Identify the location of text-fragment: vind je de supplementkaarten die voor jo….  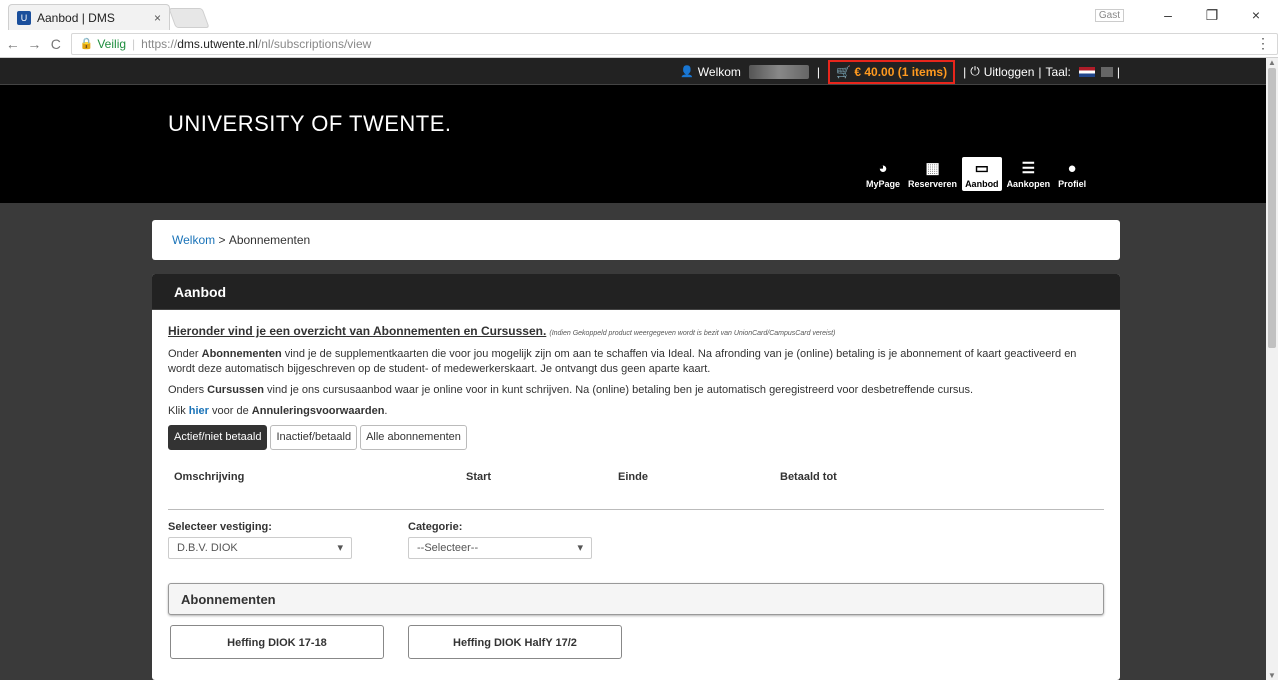
(622, 361).